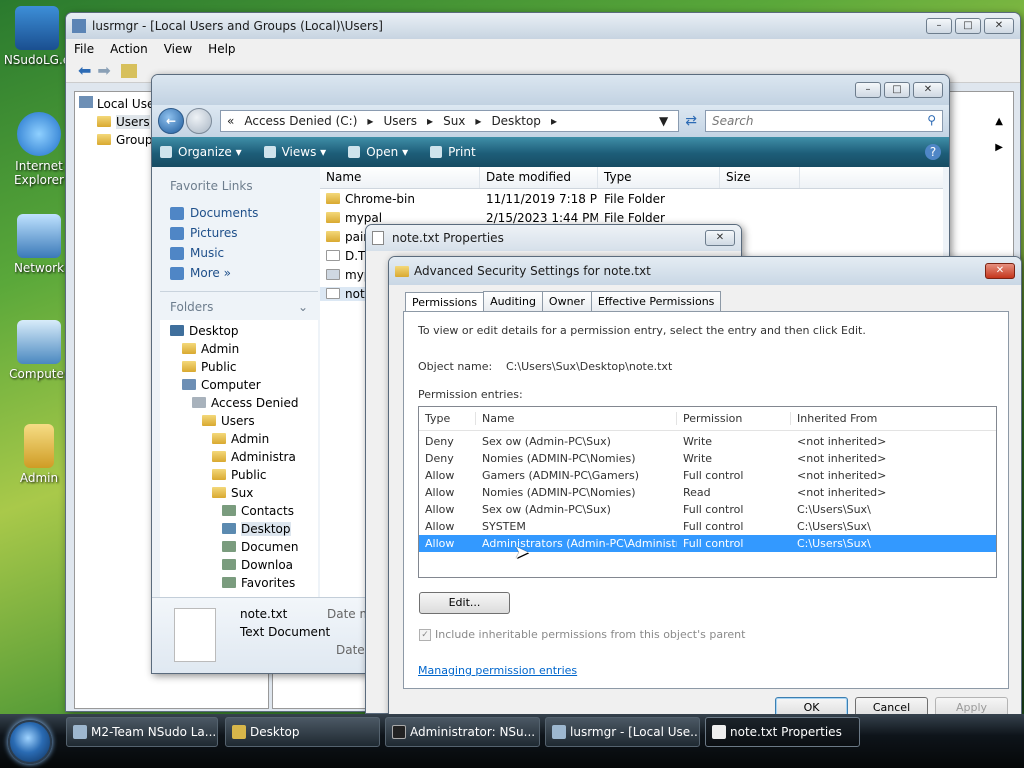 This screenshot has width=1024, height=768. Describe the element at coordinates (239, 213) in the screenshot. I see `link-documents: Documents` at that location.